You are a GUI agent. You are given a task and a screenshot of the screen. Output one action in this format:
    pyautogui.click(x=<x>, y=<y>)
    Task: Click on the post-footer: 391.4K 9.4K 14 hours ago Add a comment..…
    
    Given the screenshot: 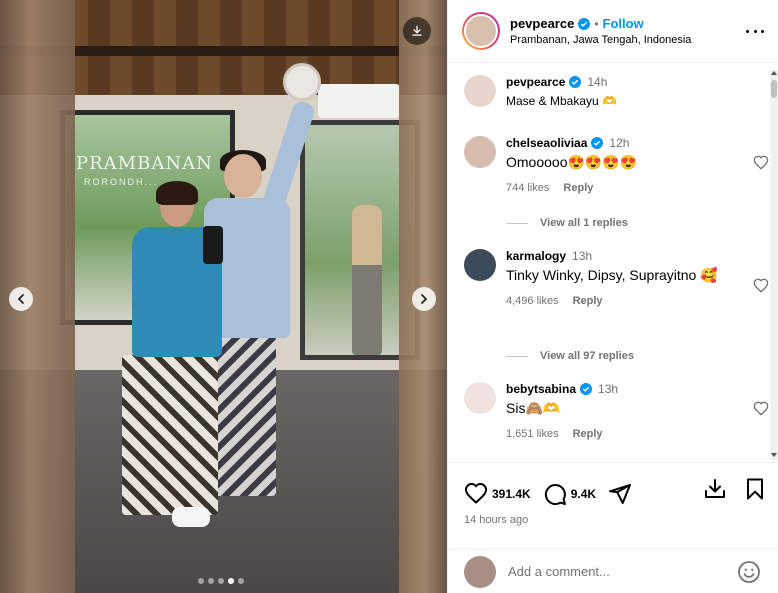 What is the action you would take?
    pyautogui.click(x=613, y=527)
    